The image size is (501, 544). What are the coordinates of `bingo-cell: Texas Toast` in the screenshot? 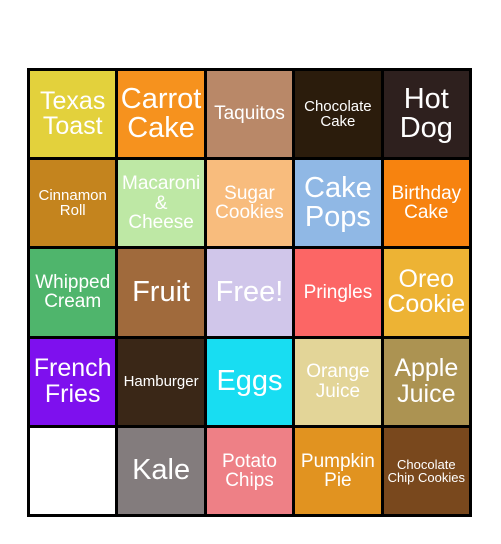 It's located at (73, 114).